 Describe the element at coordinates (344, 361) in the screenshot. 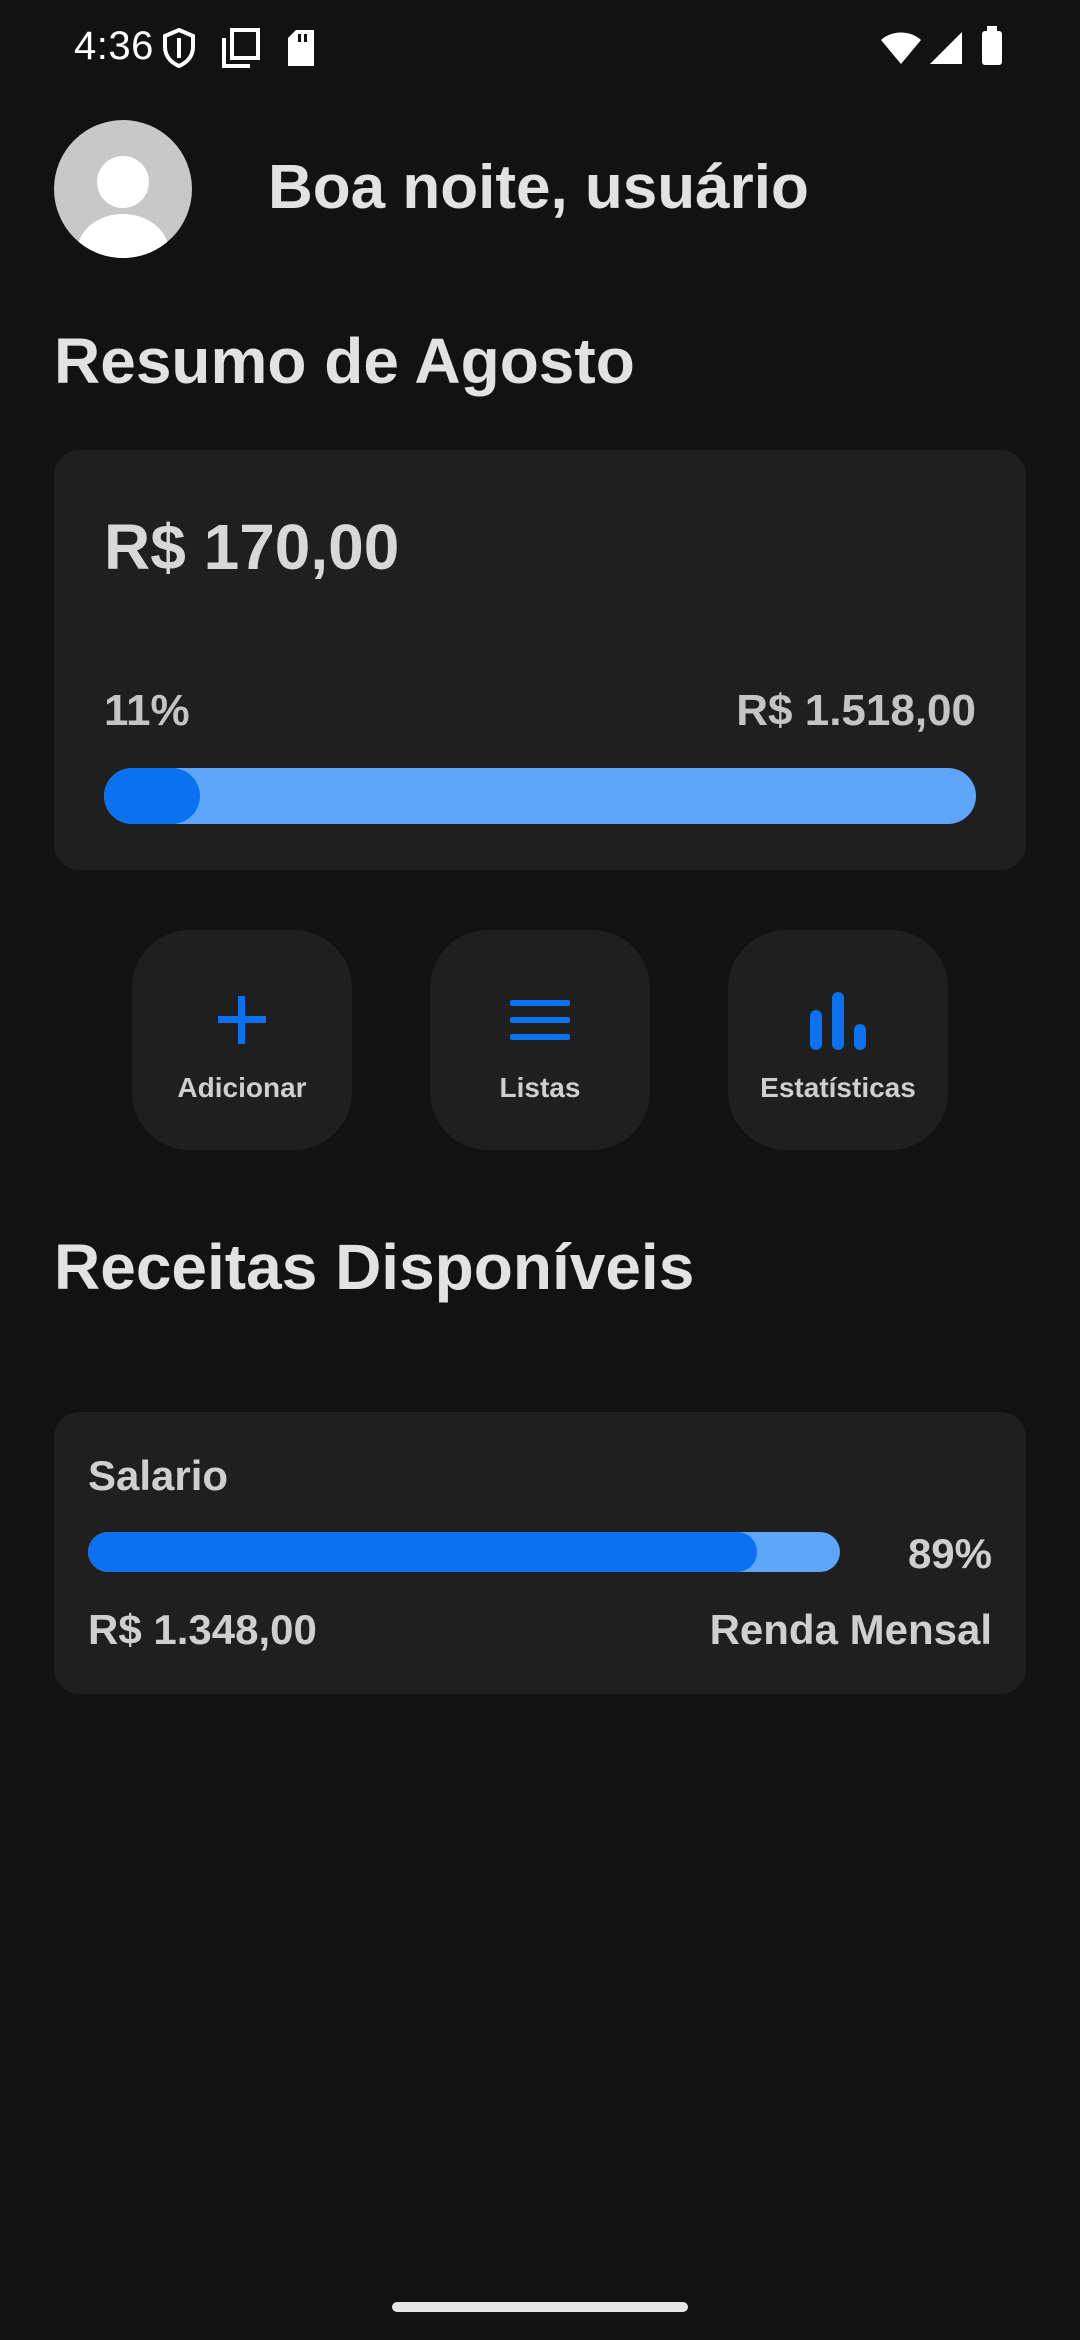

I see `summary-title: Resumo de Agosto` at that location.